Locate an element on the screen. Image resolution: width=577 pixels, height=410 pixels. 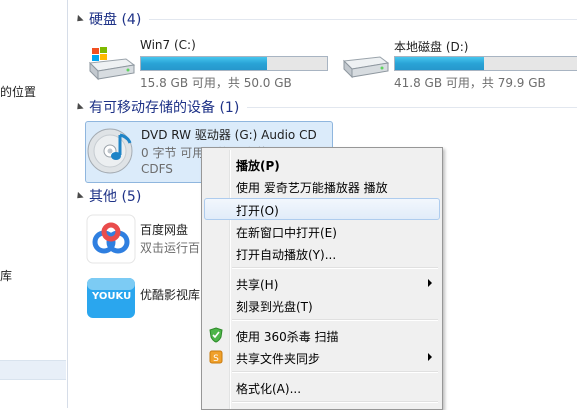
menu-item-label: 在新窗口中打开(E) is located at coordinates (286, 233).